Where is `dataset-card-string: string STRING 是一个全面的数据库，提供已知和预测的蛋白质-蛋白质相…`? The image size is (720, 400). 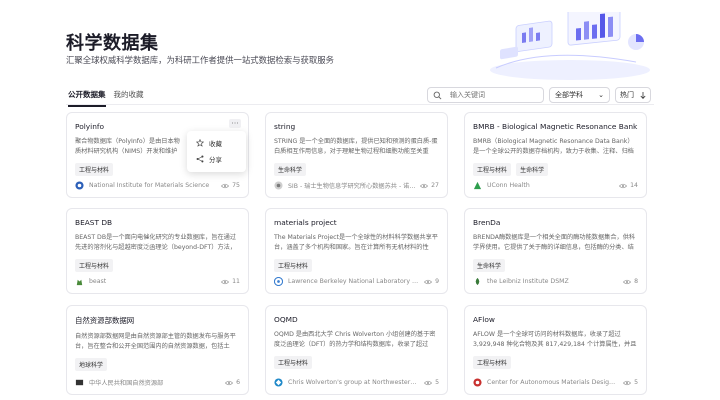 dataset-card-string: string STRING 是一个全面的数据库，提供已知和预测的蛋白质-蛋白质相… is located at coordinates (356, 155).